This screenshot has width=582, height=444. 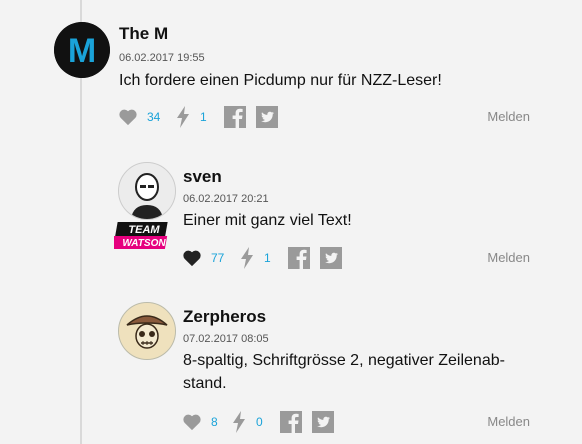 What do you see at coordinates (144, 230) in the screenshot?
I see `badge-team-text: TEAM` at bounding box center [144, 230].